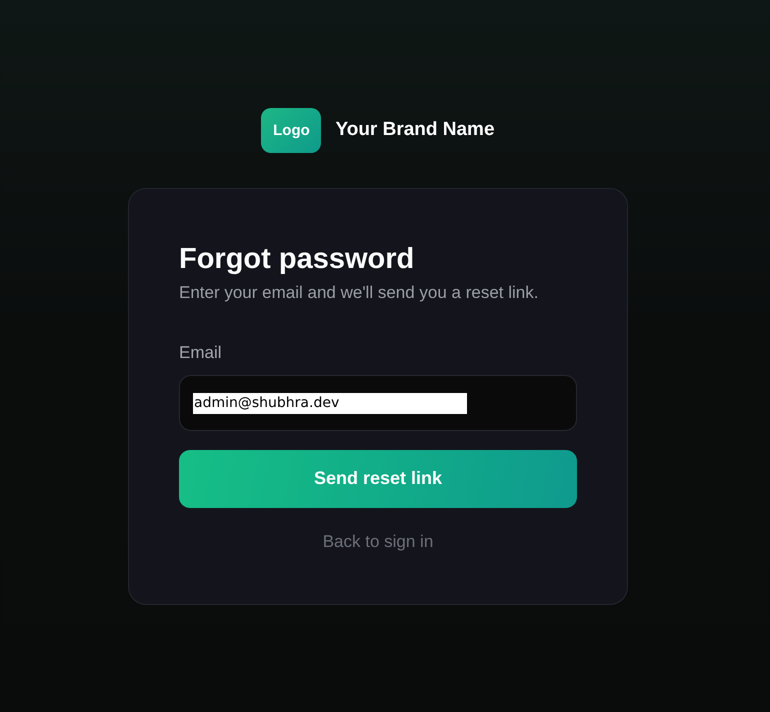 The width and height of the screenshot is (770, 712). What do you see at coordinates (378, 542) in the screenshot?
I see `back-to-sign-in-link: Back to sign in` at bounding box center [378, 542].